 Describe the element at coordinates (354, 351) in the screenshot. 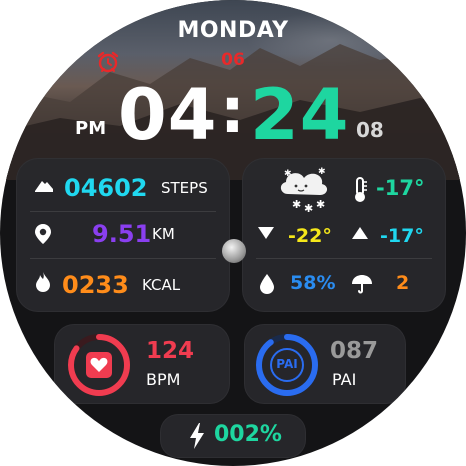

I see `pai-value: 087` at that location.